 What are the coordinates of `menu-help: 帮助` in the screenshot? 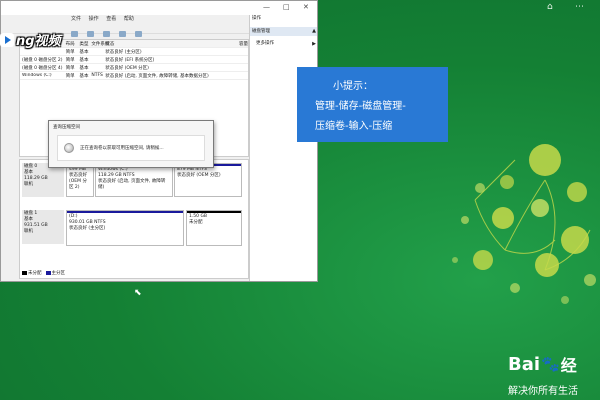 It's located at (129, 19).